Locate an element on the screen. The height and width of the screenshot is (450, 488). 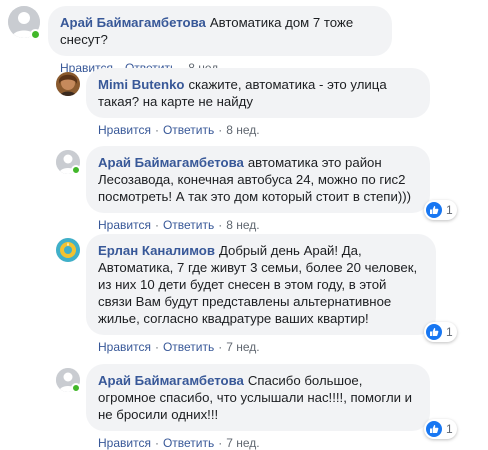
comment-author: Ерлан Каналимов is located at coordinates (156, 250).